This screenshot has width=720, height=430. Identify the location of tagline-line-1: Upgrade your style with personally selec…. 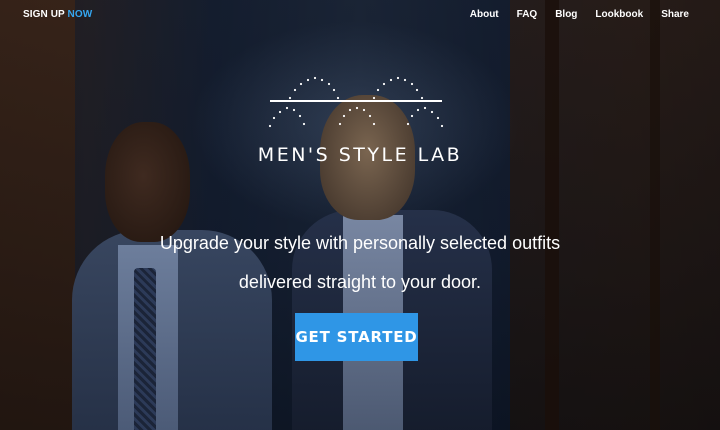
(360, 243).